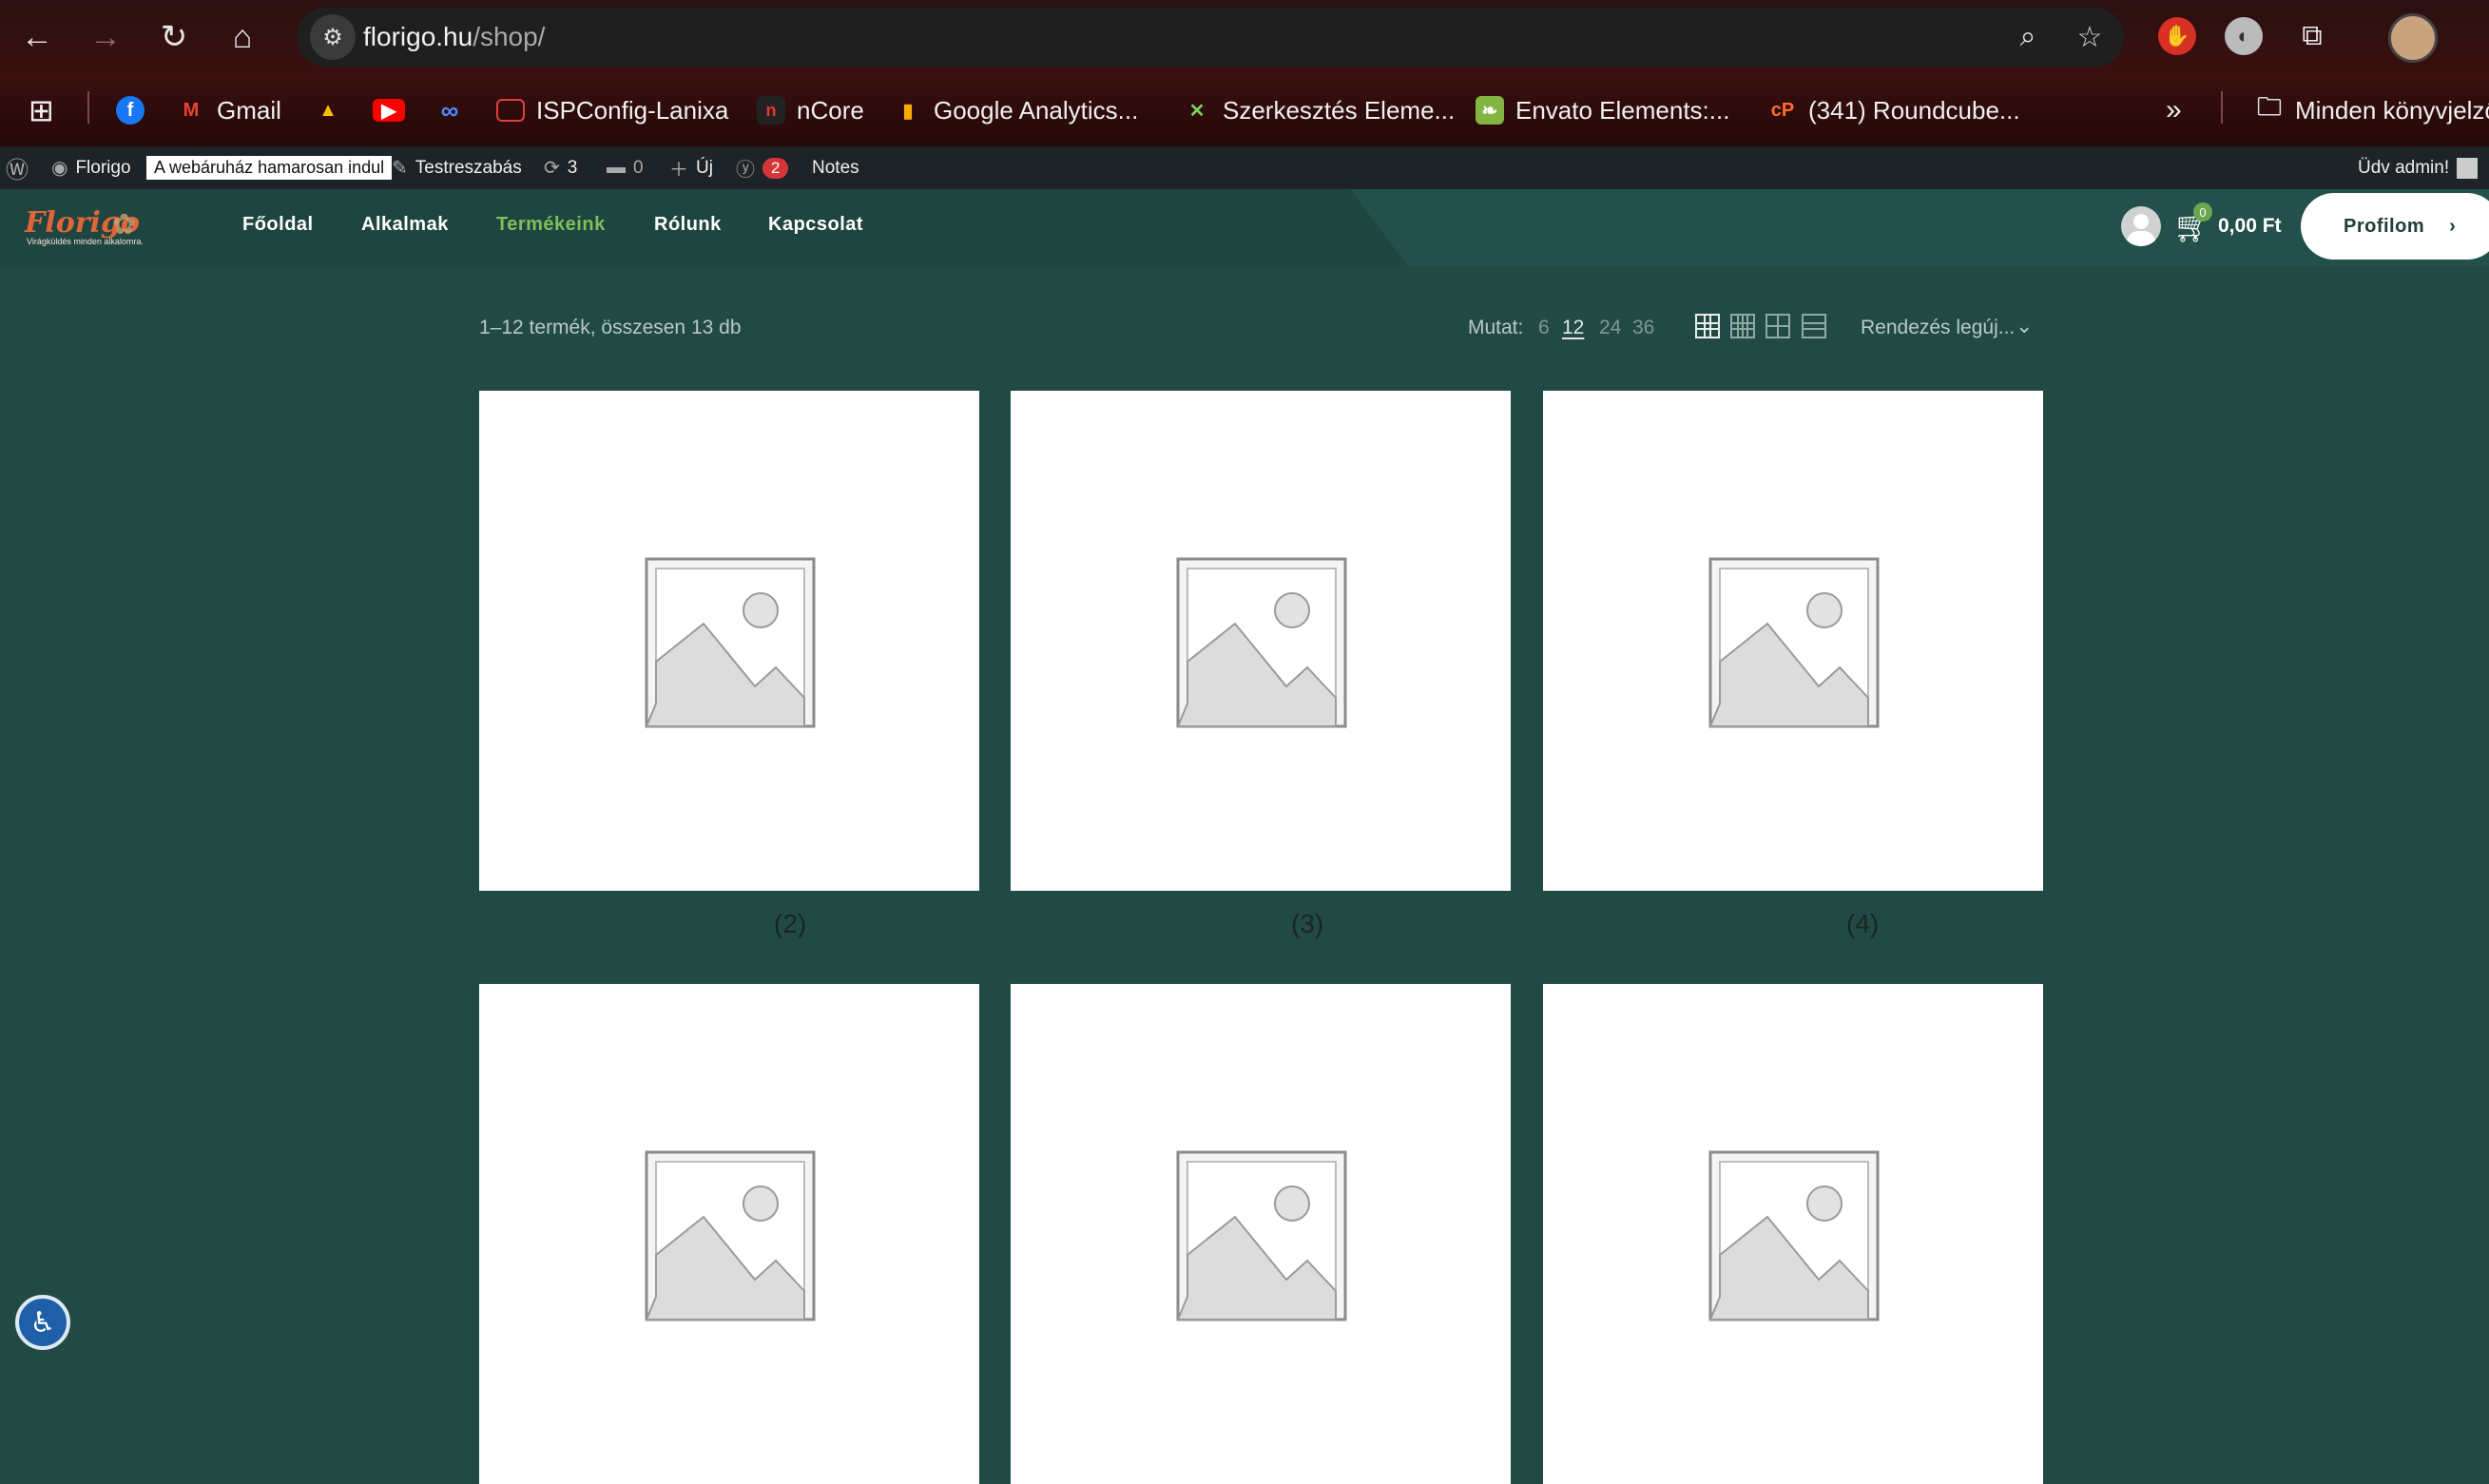  What do you see at coordinates (2312, 36) in the screenshot?
I see `extensions-puzzle-icon: ⧉` at bounding box center [2312, 36].